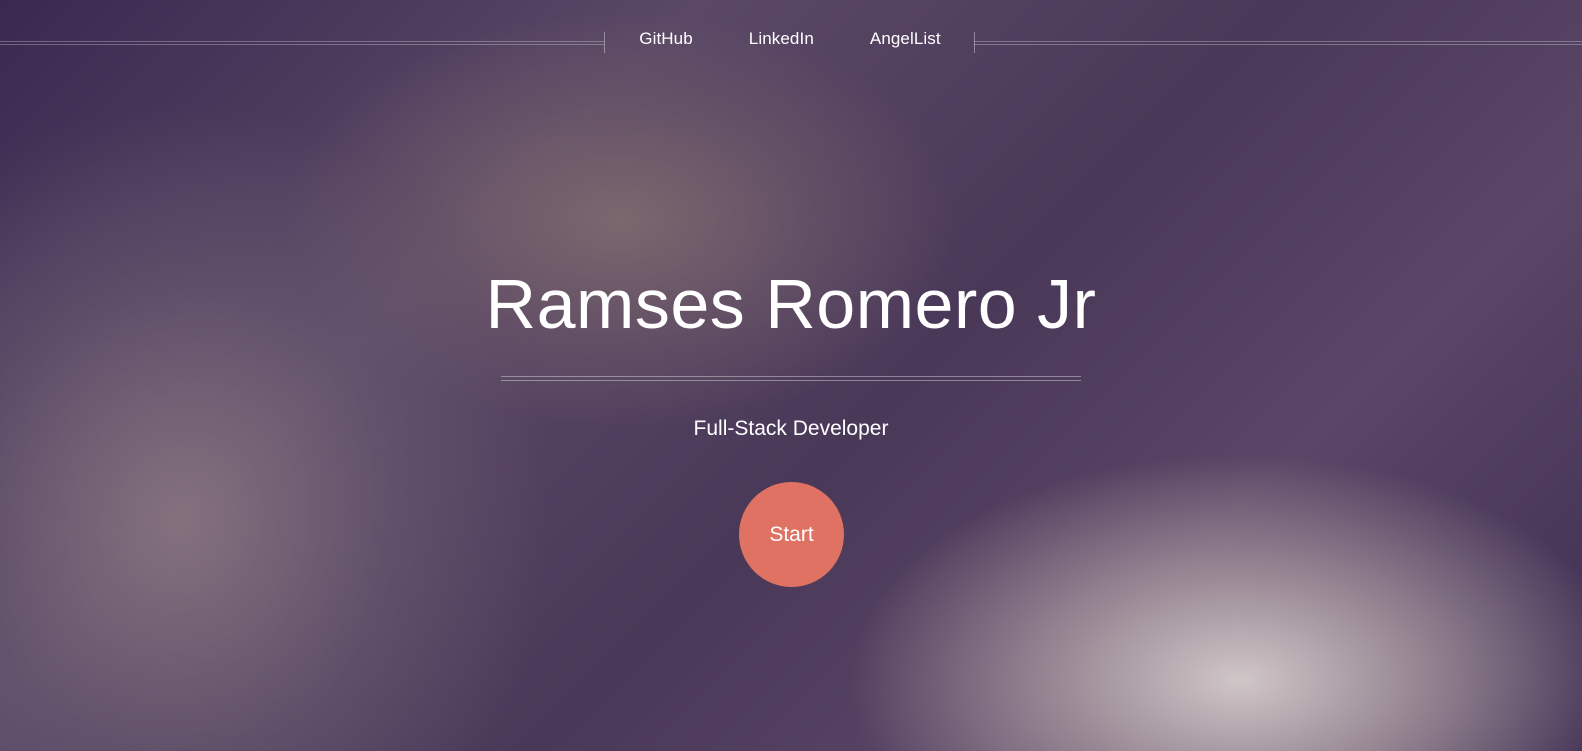  Describe the element at coordinates (1278, 43) in the screenshot. I see `nav-divider-right` at that location.